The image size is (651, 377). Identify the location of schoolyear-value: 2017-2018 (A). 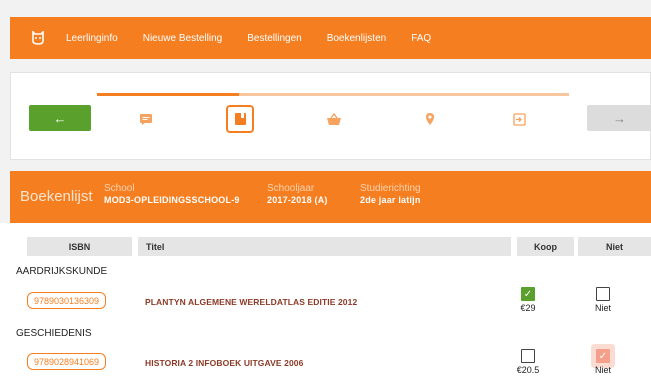
(297, 200).